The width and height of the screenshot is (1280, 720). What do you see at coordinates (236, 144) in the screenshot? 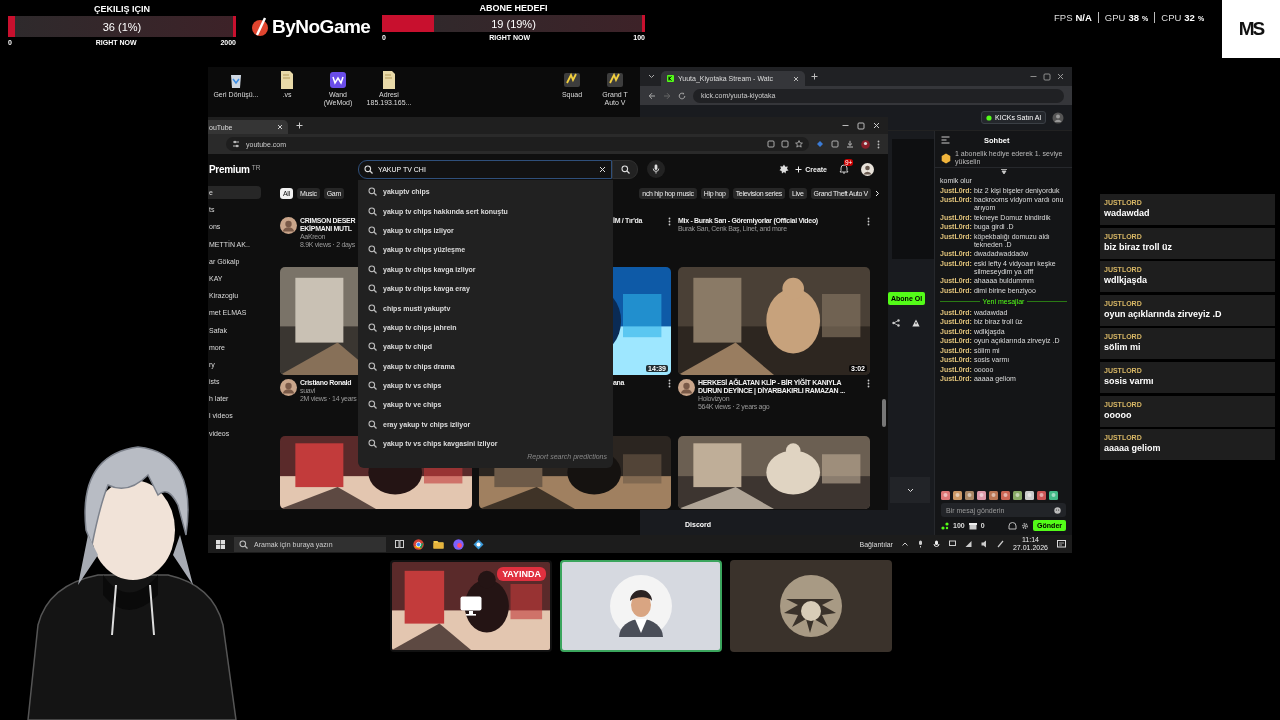
I see `site-settings-icon` at bounding box center [236, 144].